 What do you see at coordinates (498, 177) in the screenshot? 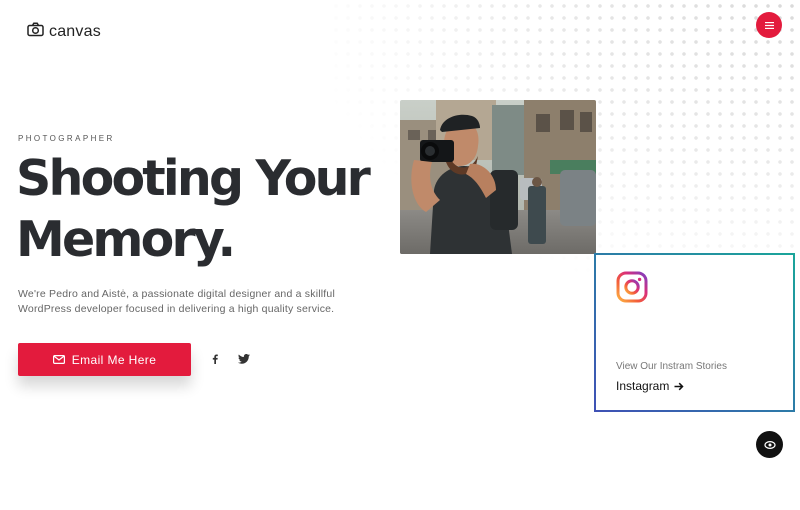
I see `photographer-photo` at bounding box center [498, 177].